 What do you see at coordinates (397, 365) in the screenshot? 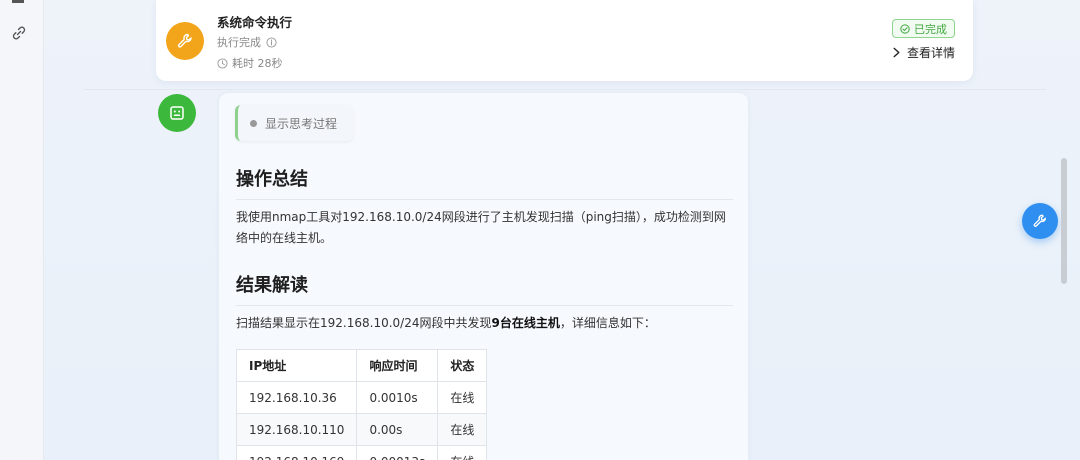
I see `table-header-response: 响应时间` at bounding box center [397, 365].